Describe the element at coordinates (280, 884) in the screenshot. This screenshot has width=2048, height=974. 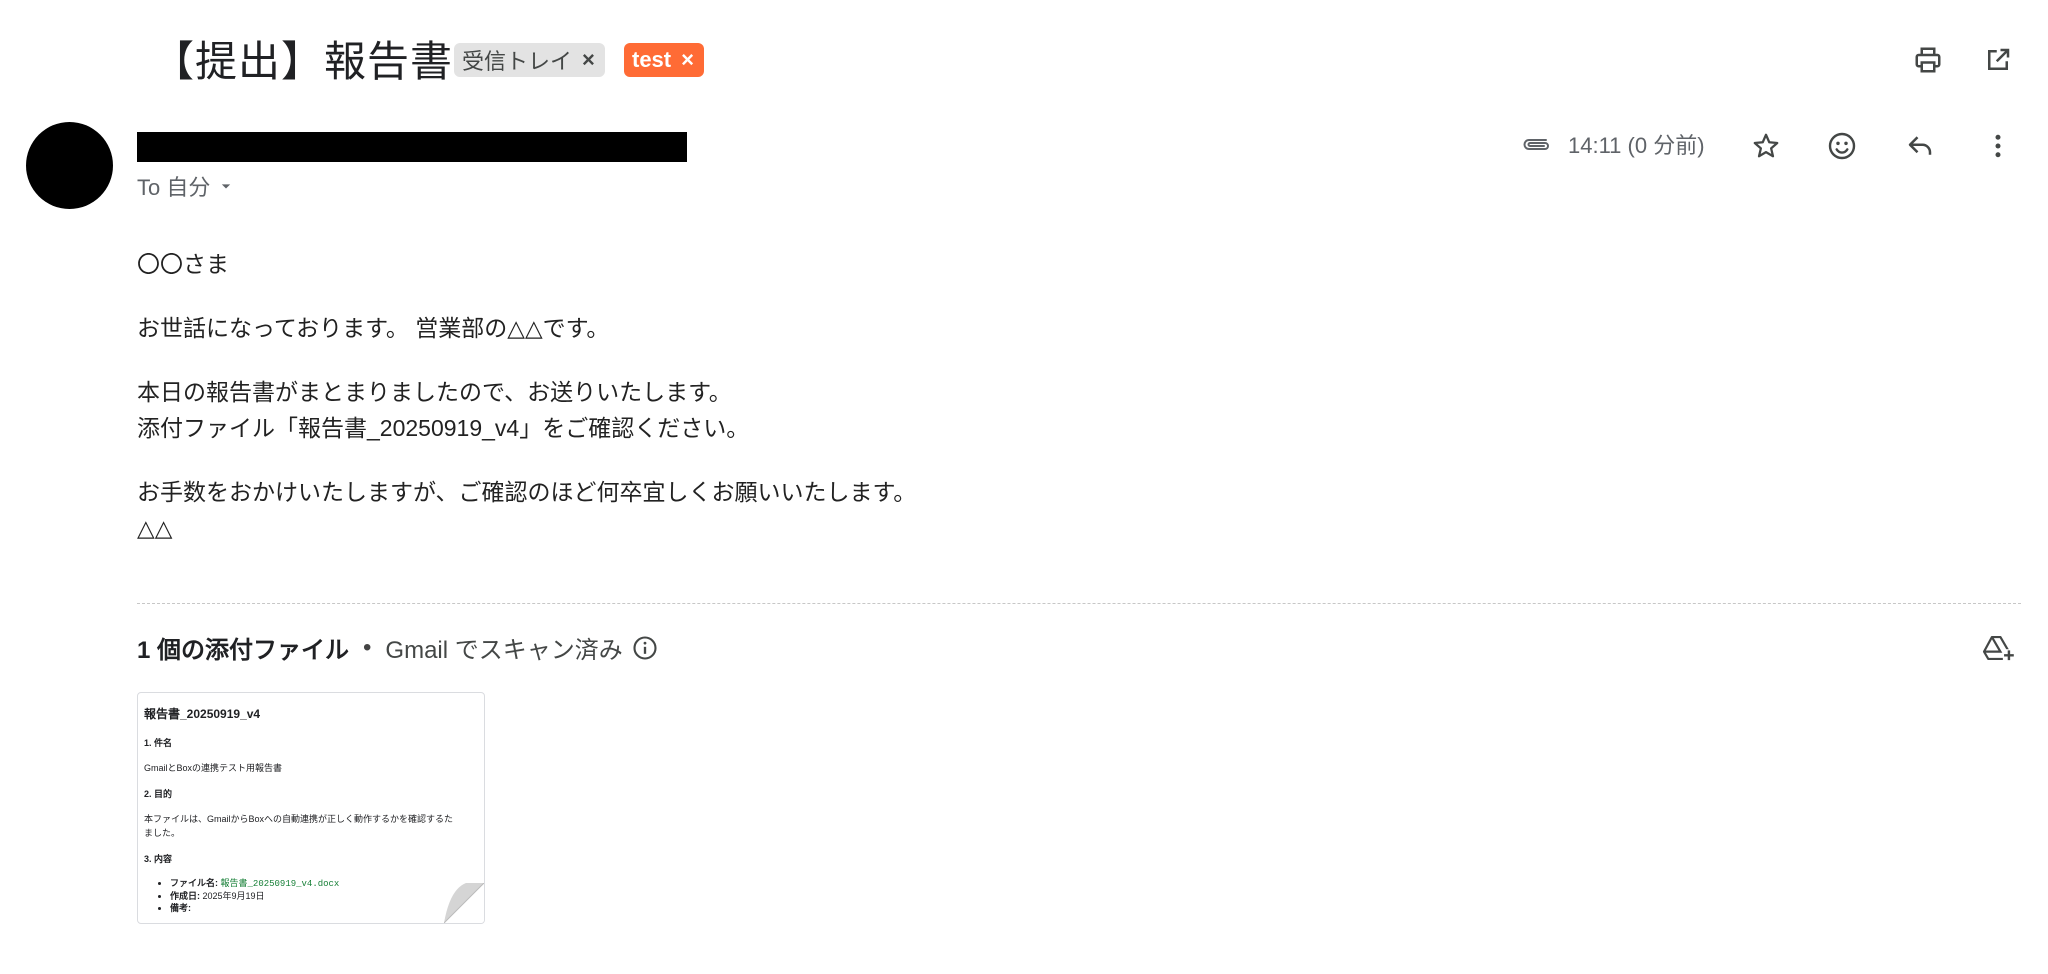
I see `preview-item-value: 報告書_20250919_v4.docx` at that location.